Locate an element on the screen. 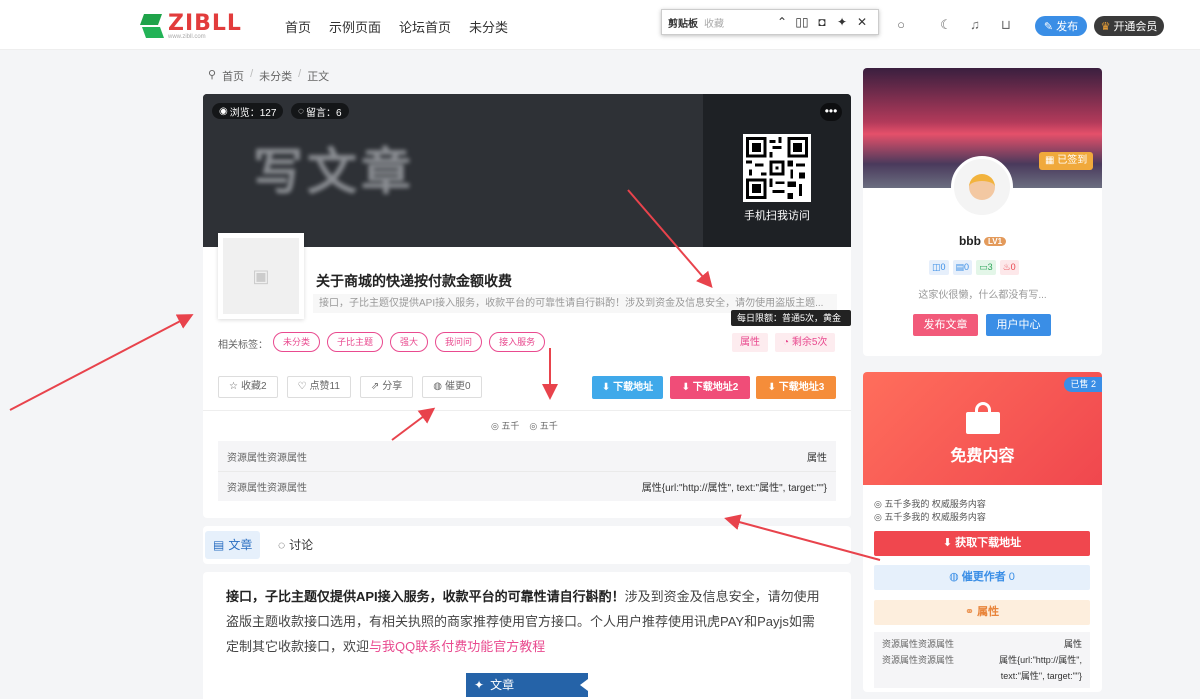 This screenshot has height=699, width=1200. coffee-icon: ◍ is located at coordinates (438, 386).